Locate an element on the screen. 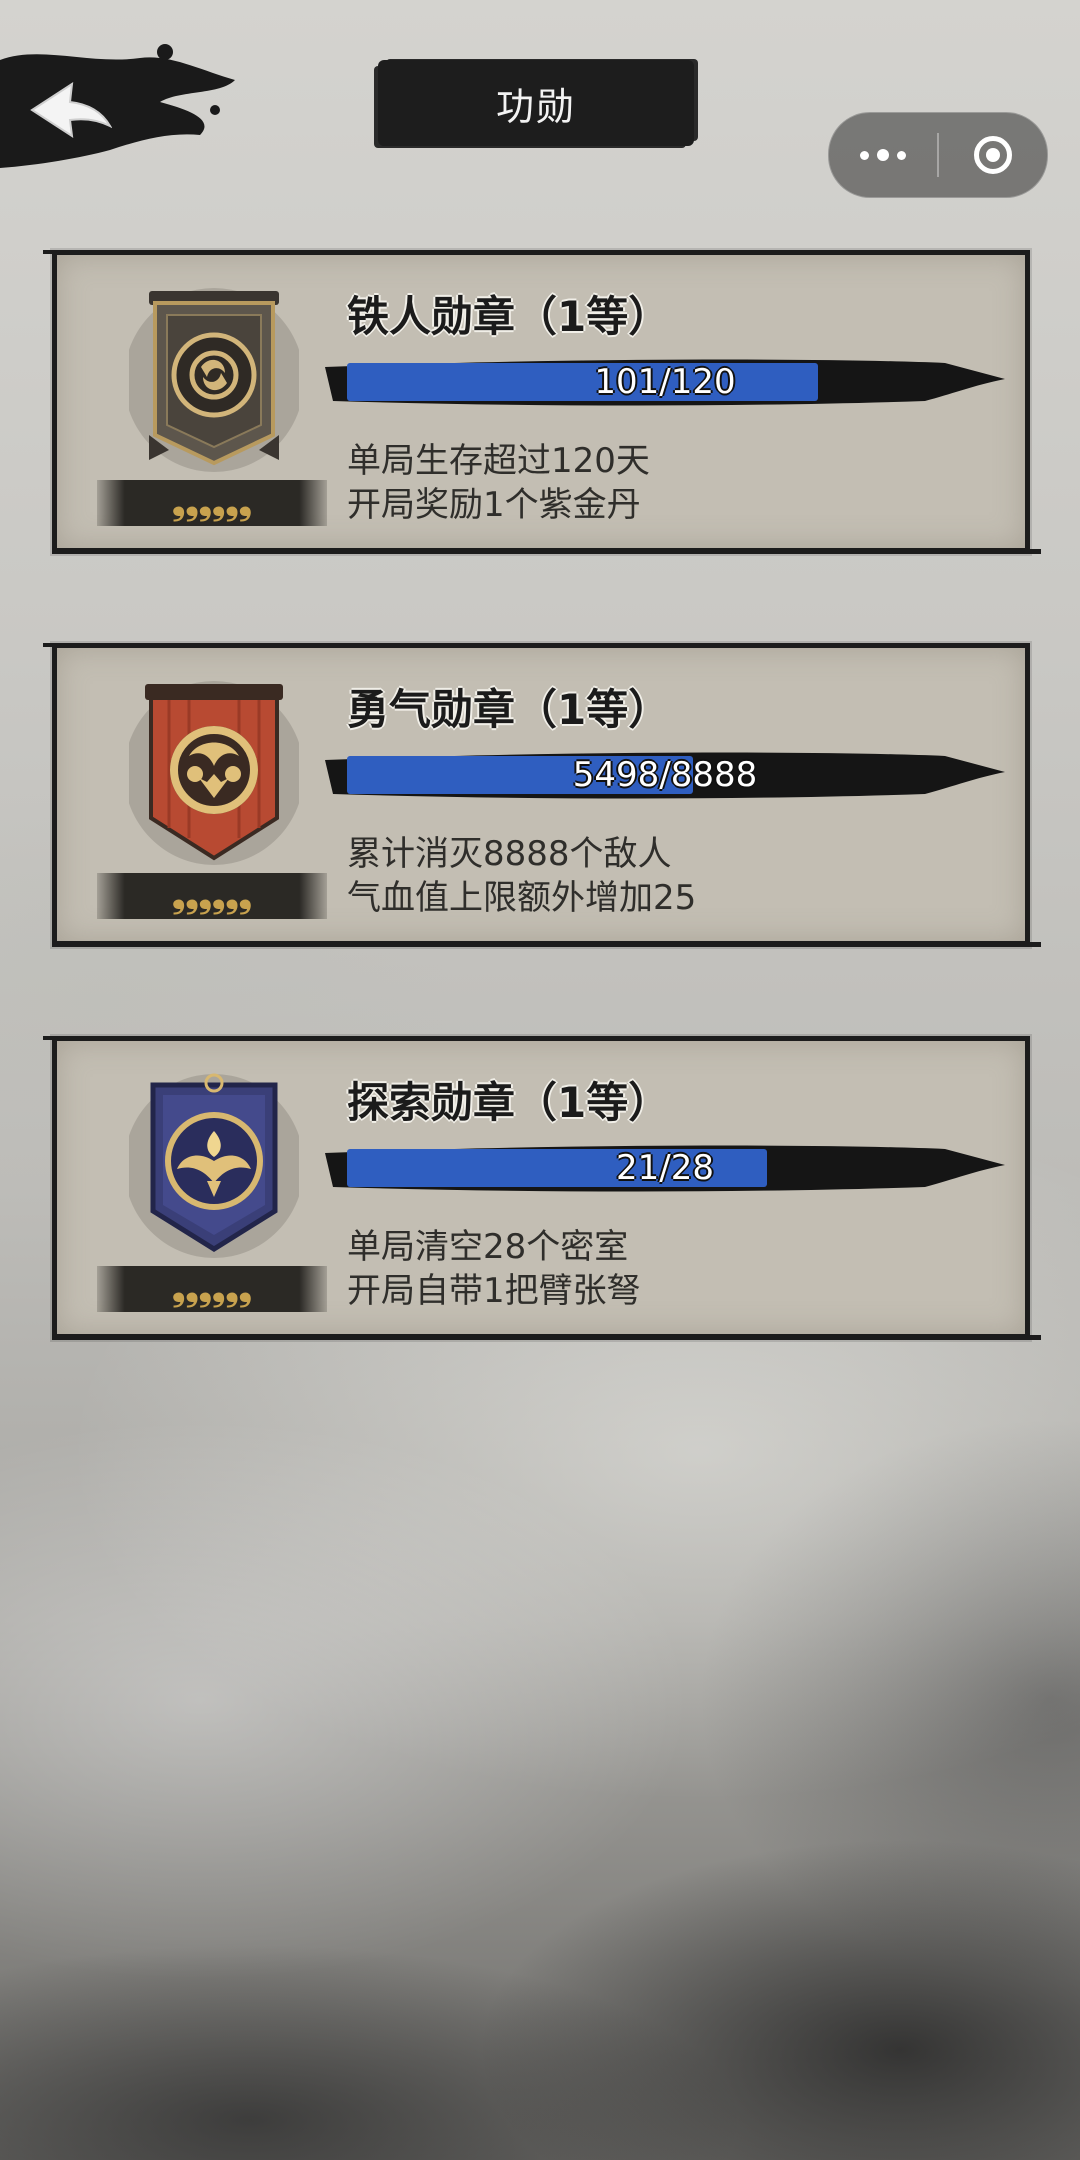  iron-medal-icon is located at coordinates (214, 380).